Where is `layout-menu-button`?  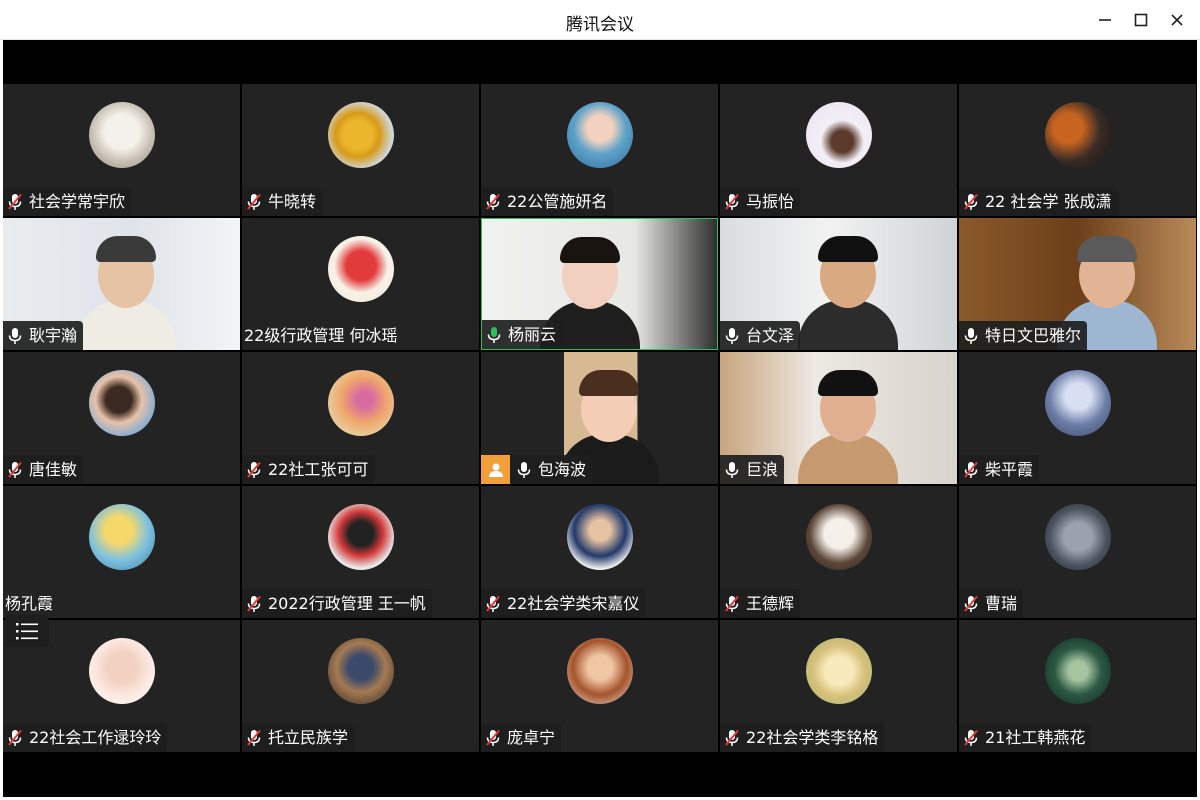
layout-menu-button is located at coordinates (27, 631).